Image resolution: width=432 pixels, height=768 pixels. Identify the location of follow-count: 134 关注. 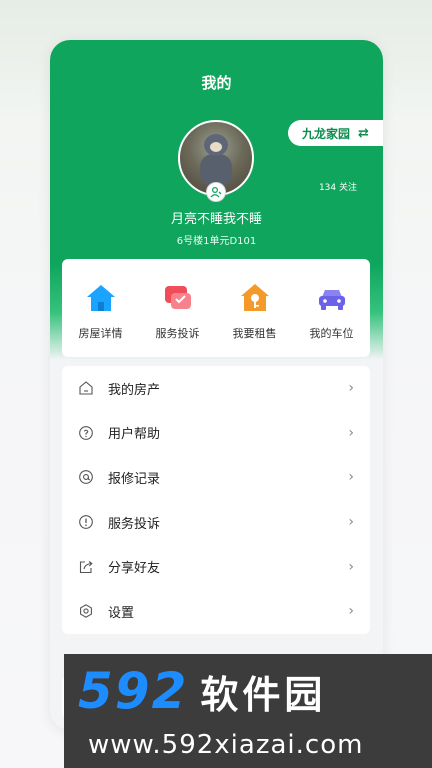
(338, 186).